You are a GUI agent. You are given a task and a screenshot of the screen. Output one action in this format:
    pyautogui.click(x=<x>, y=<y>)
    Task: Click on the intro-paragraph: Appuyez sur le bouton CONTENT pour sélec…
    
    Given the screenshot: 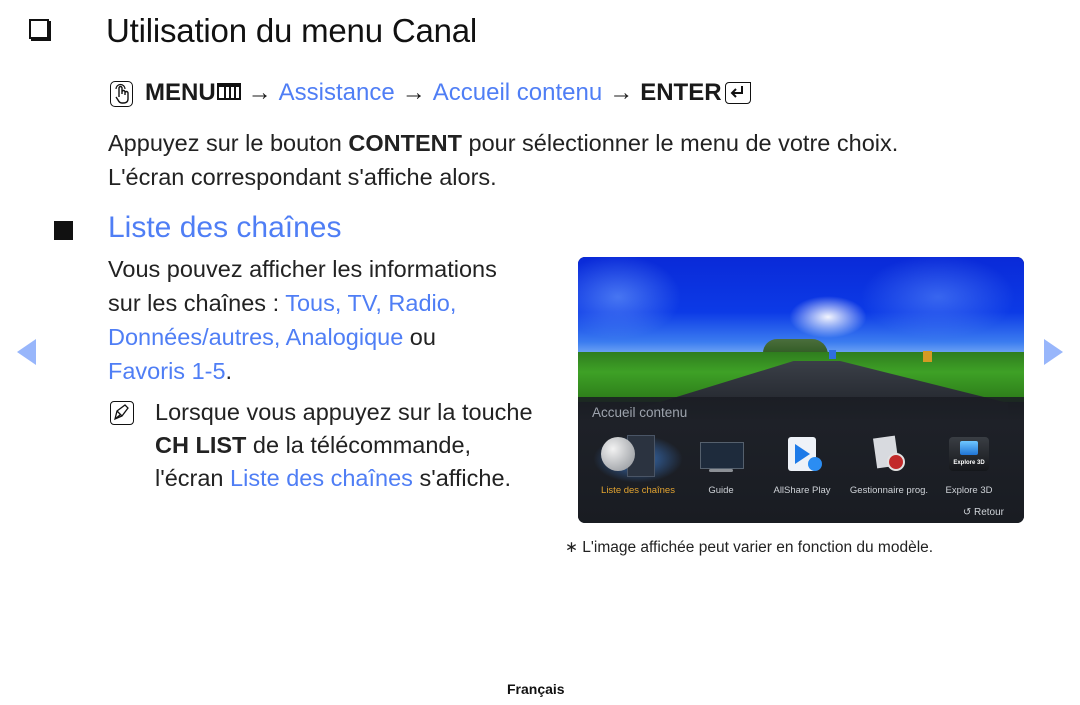 What is the action you would take?
    pyautogui.click(x=503, y=160)
    